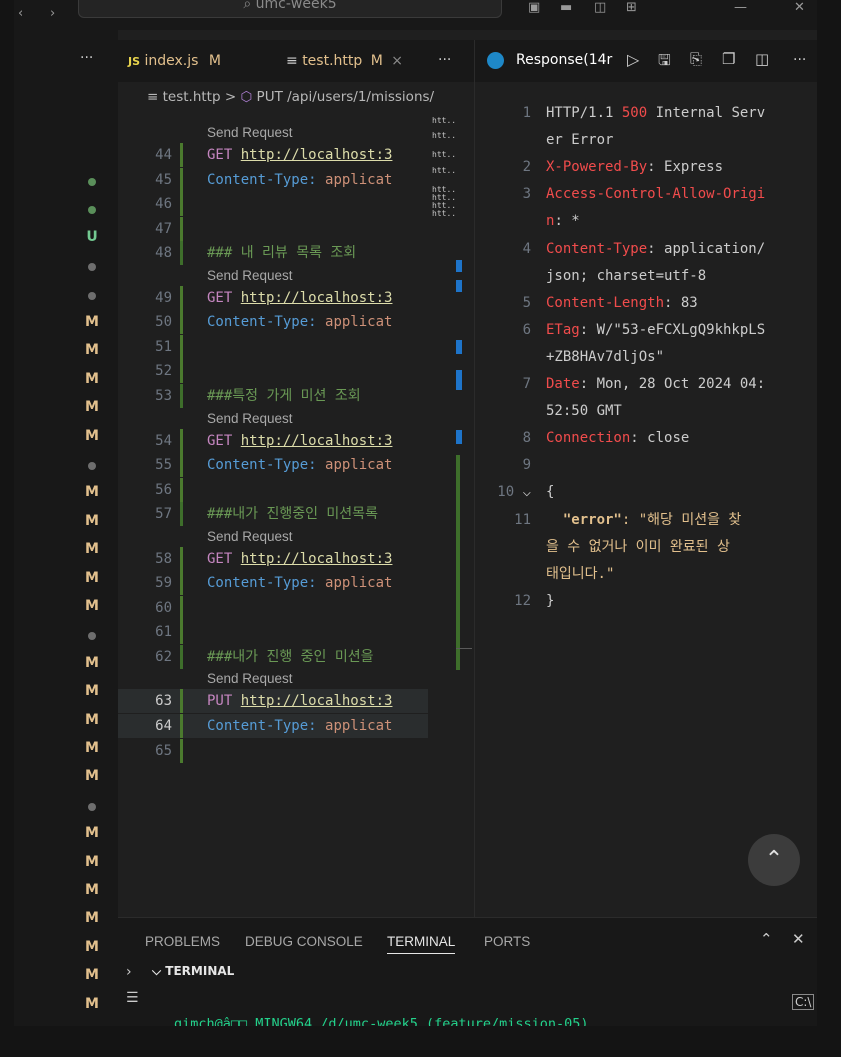  I want to click on terminal-section-title: ⌵ TERMINAL, so click(193, 971).